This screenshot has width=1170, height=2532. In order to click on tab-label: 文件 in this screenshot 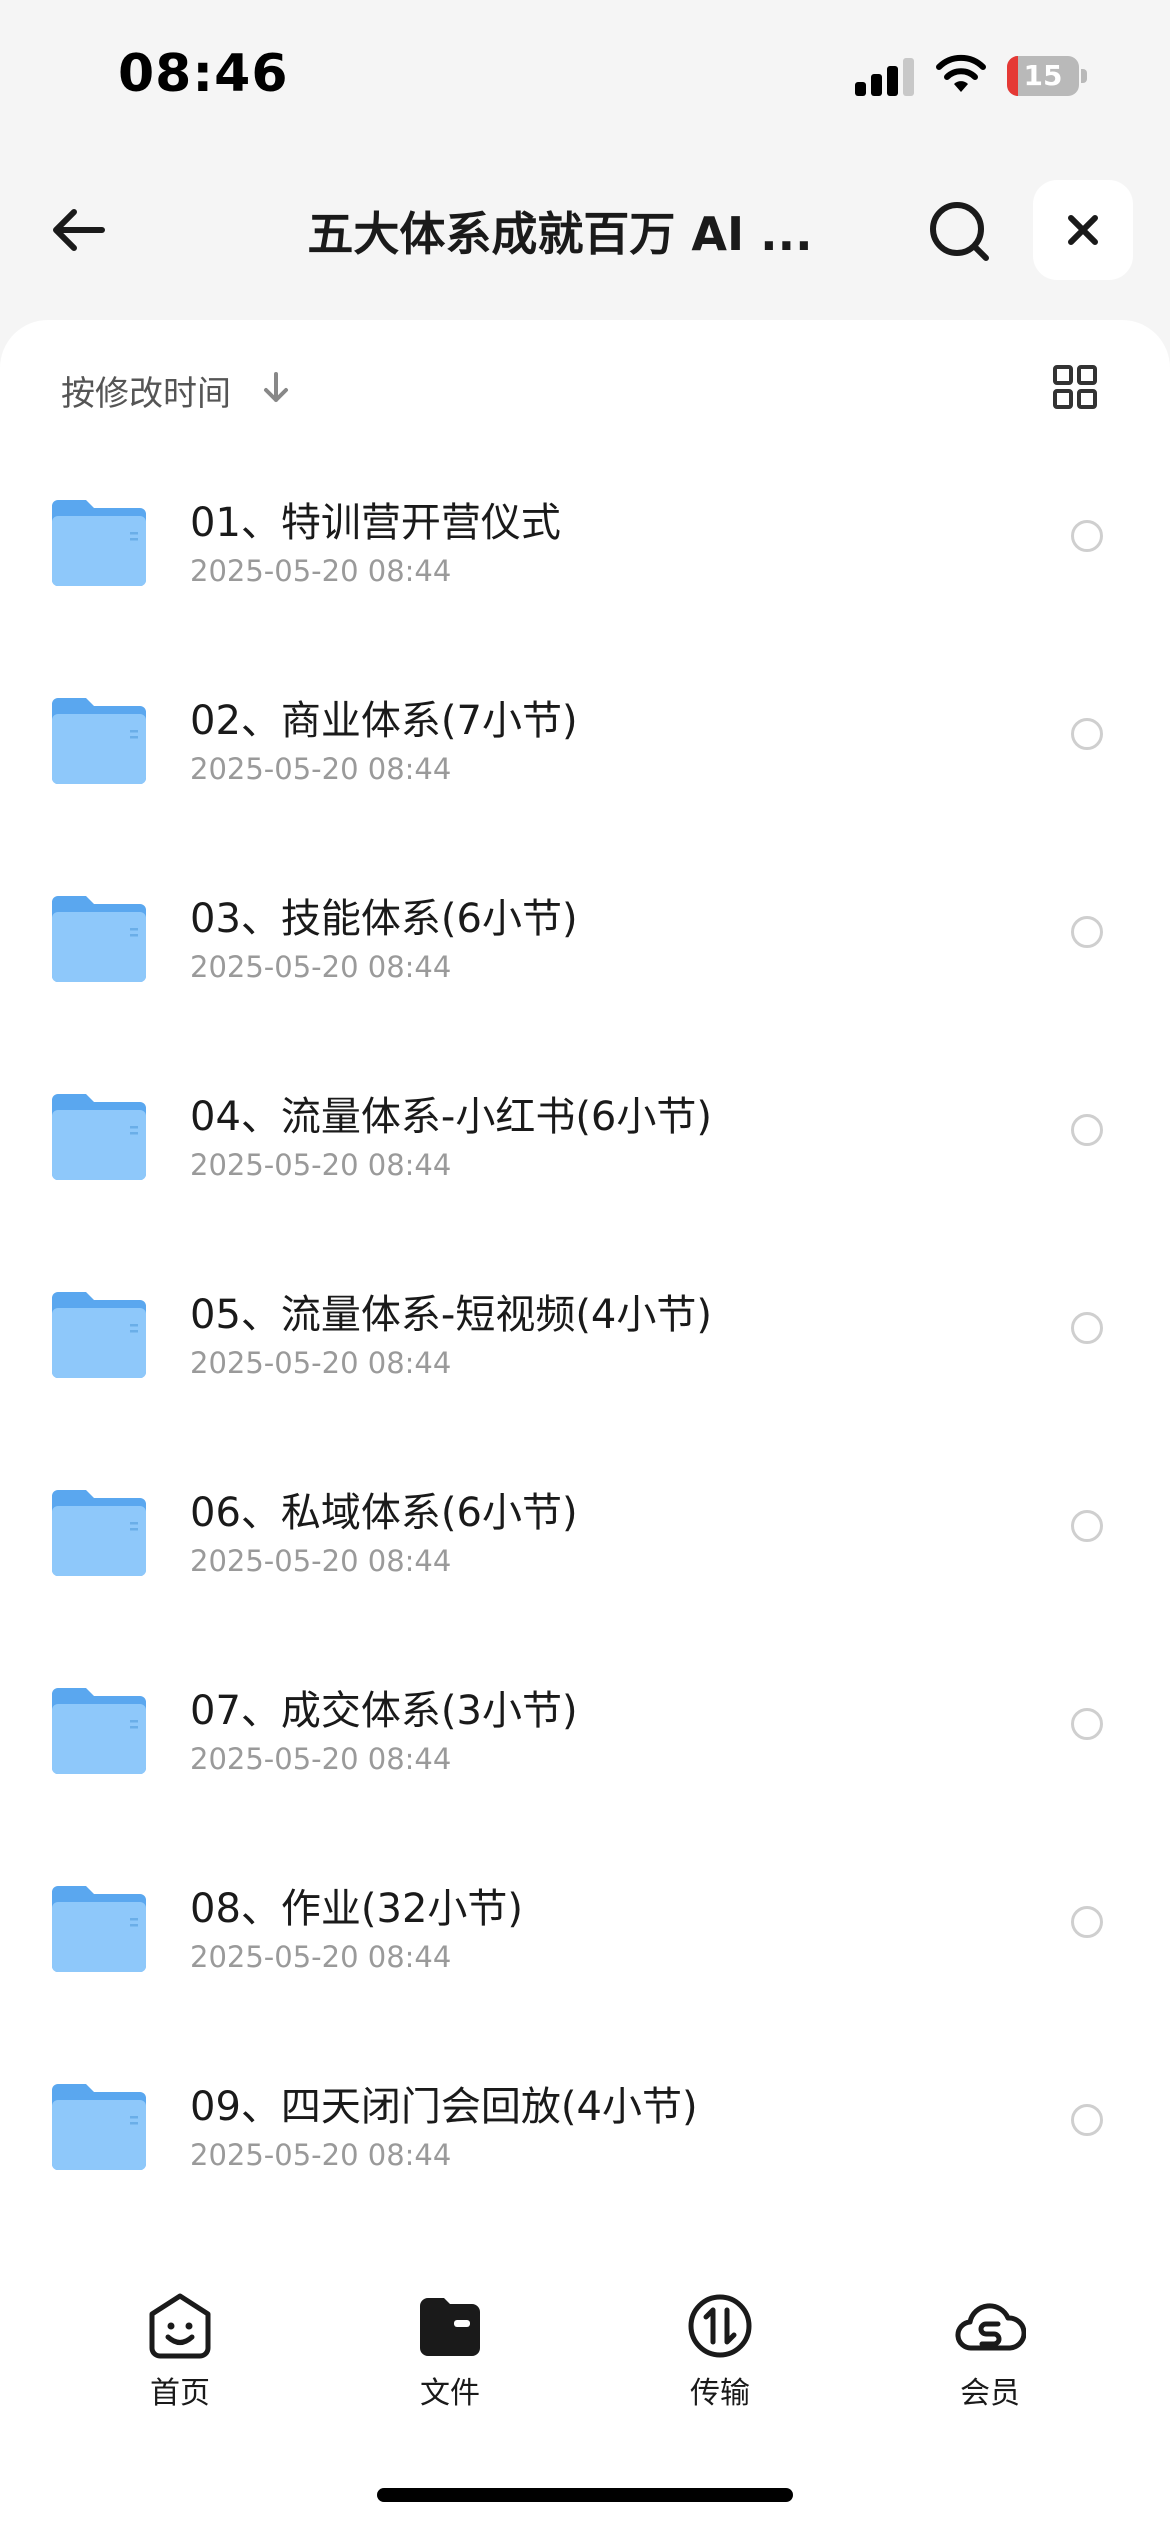, I will do `click(450, 2393)`.